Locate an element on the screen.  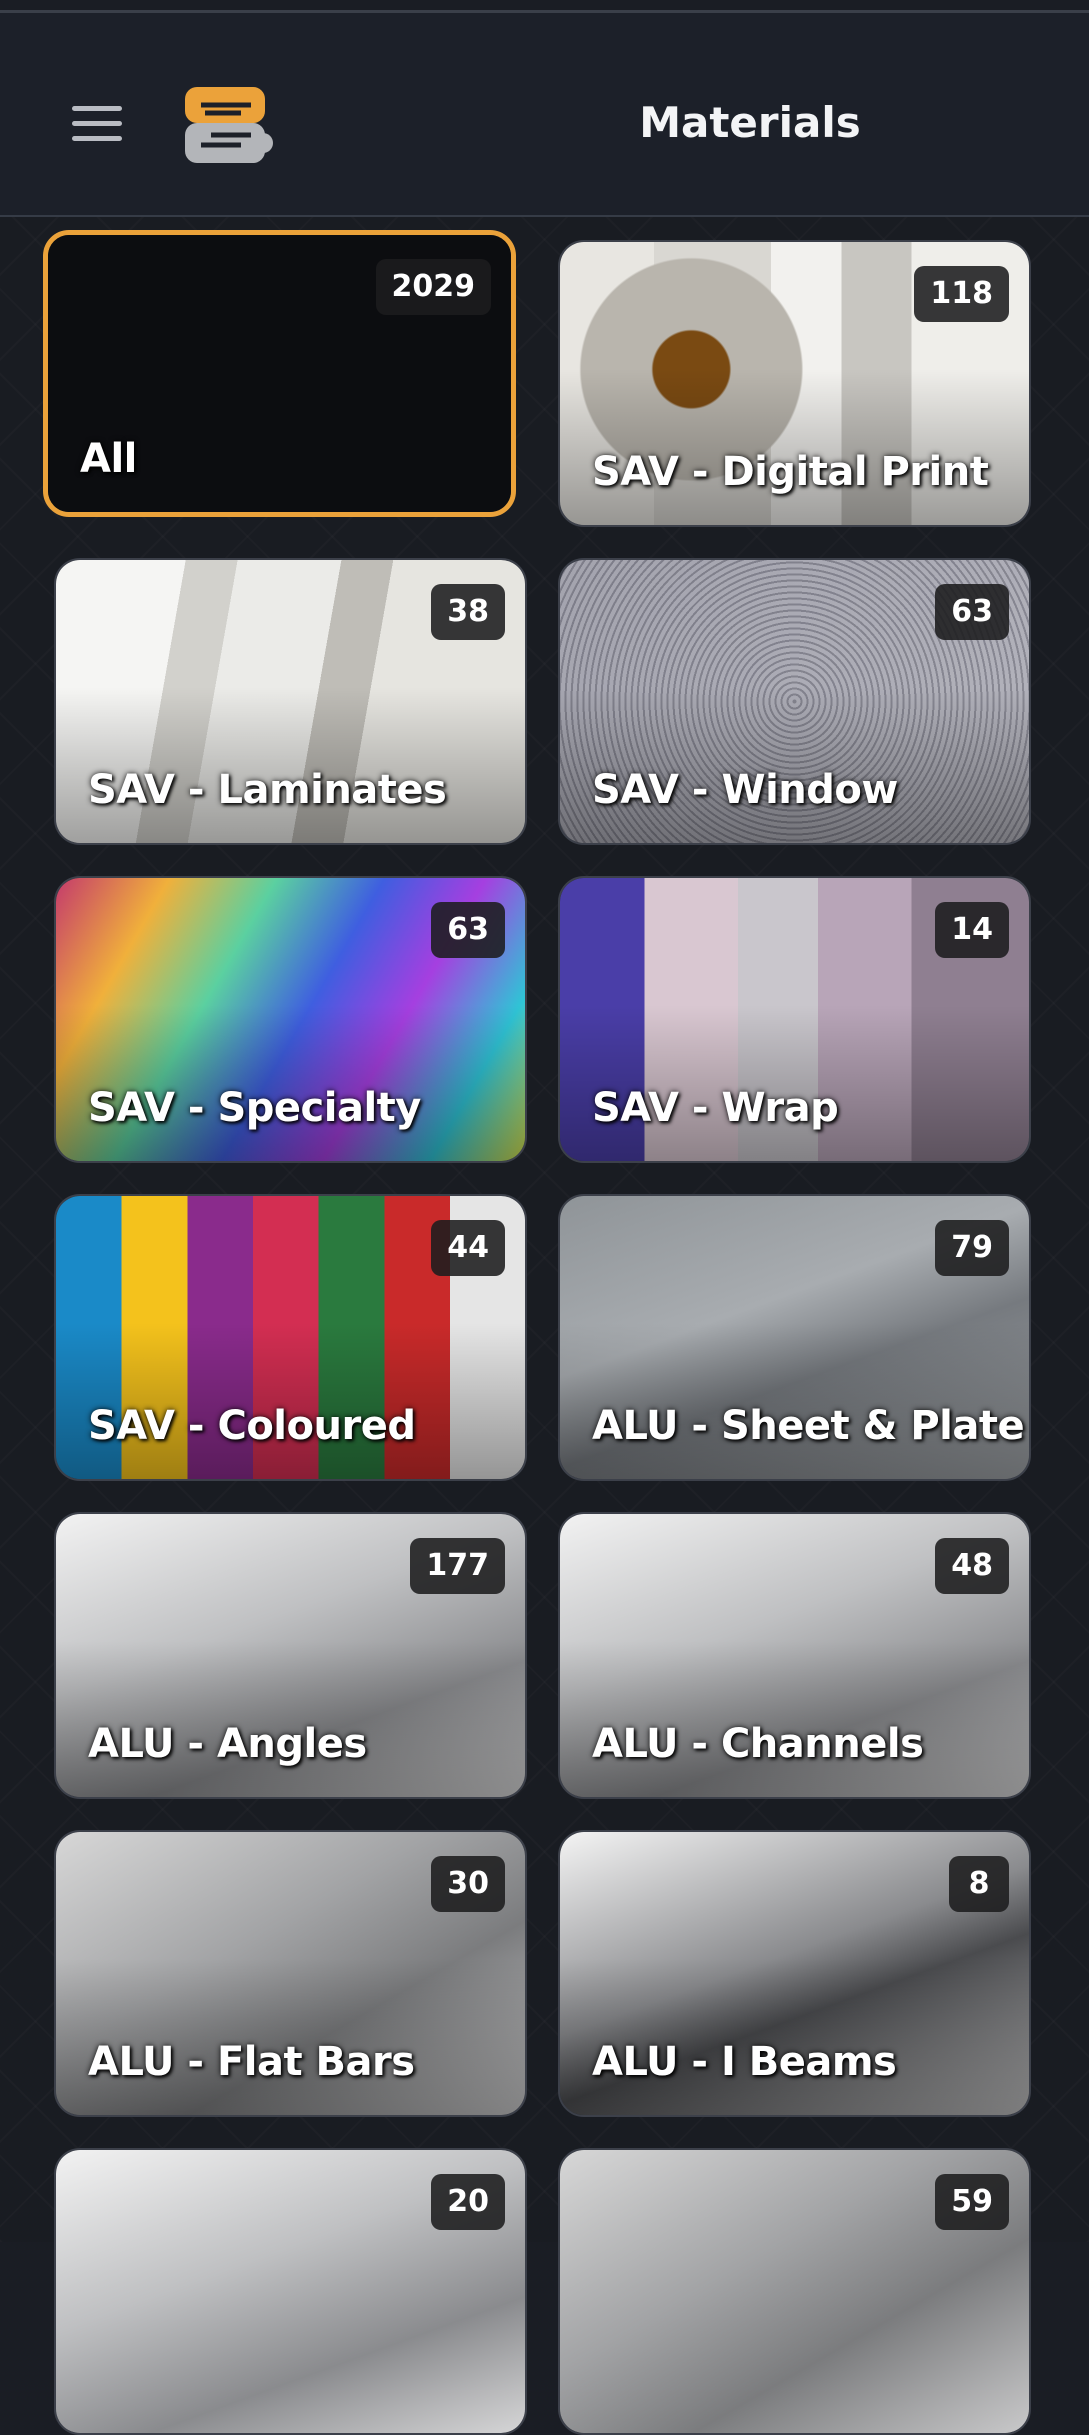
count-badge: 118 is located at coordinates (961, 294).